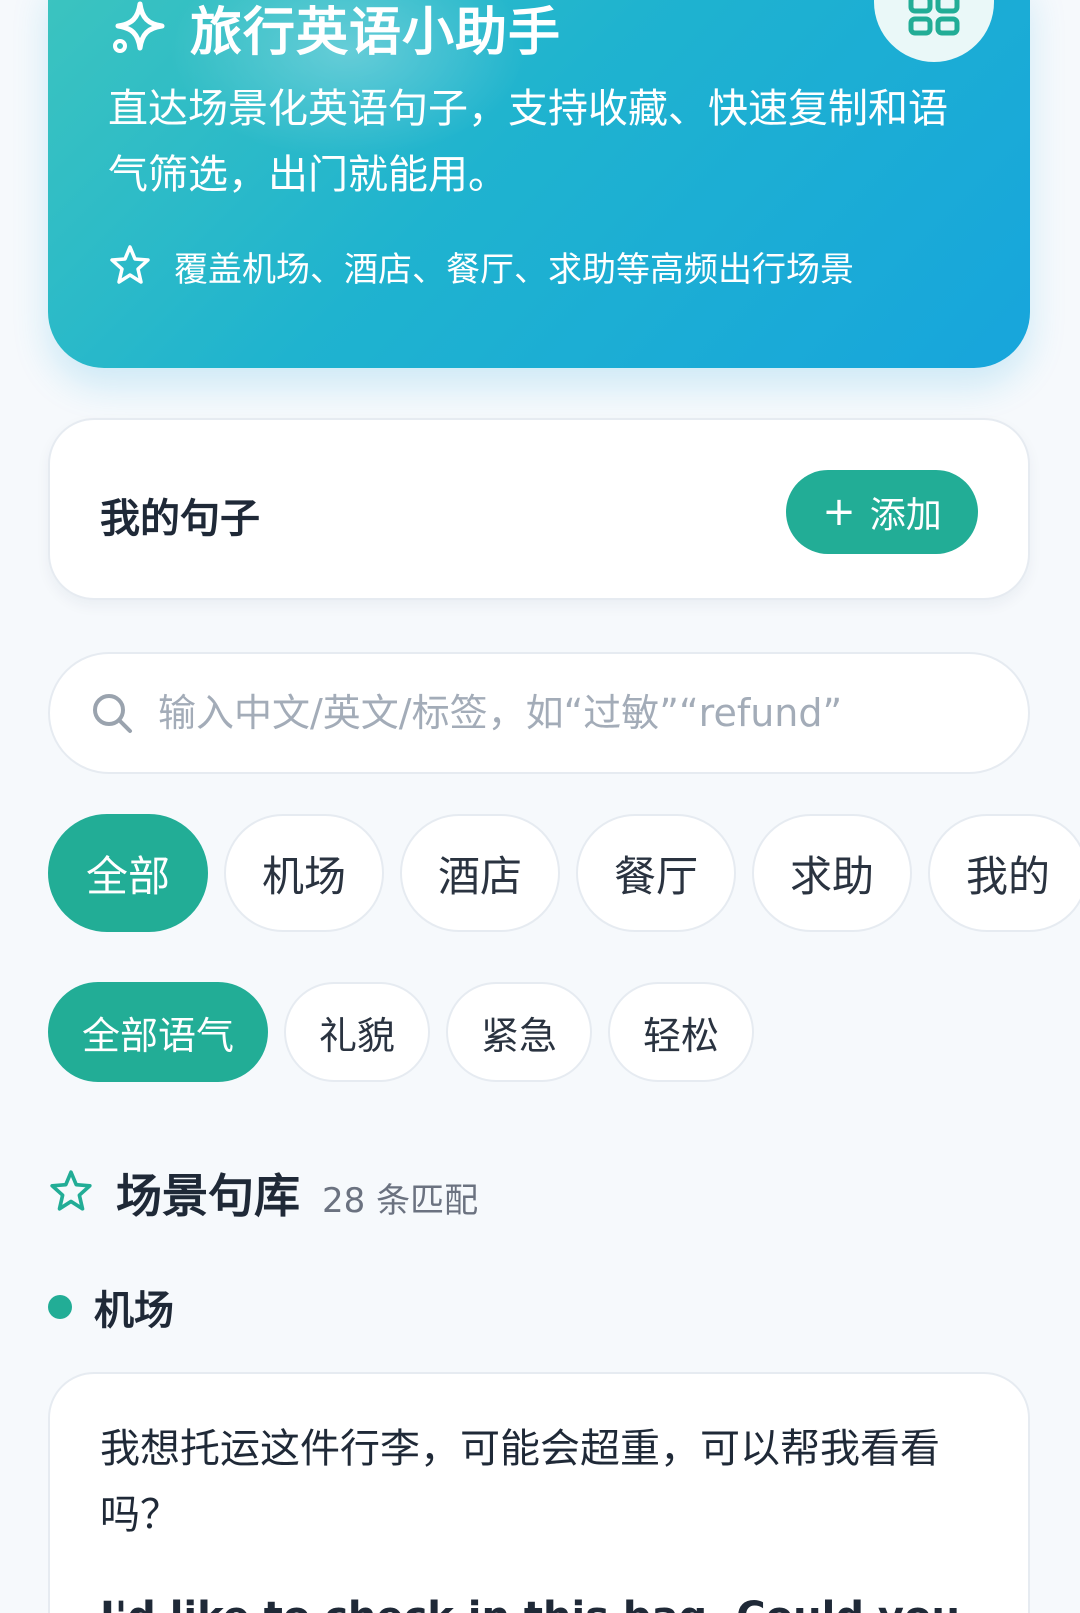 This screenshot has width=1080, height=1613. What do you see at coordinates (934, 20) in the screenshot?
I see `grid-icon` at bounding box center [934, 20].